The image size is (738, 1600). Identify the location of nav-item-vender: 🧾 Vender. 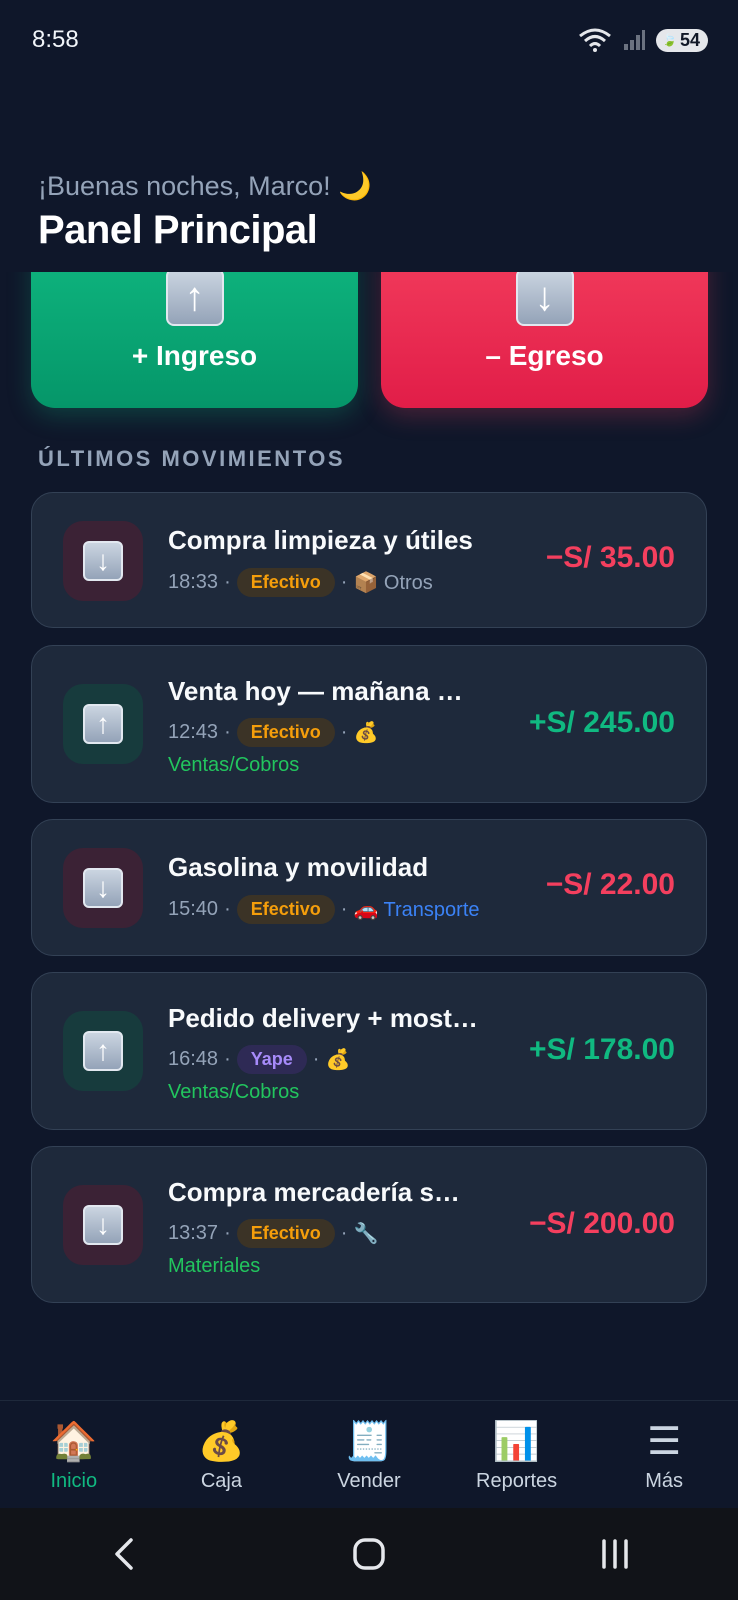
(369, 1455).